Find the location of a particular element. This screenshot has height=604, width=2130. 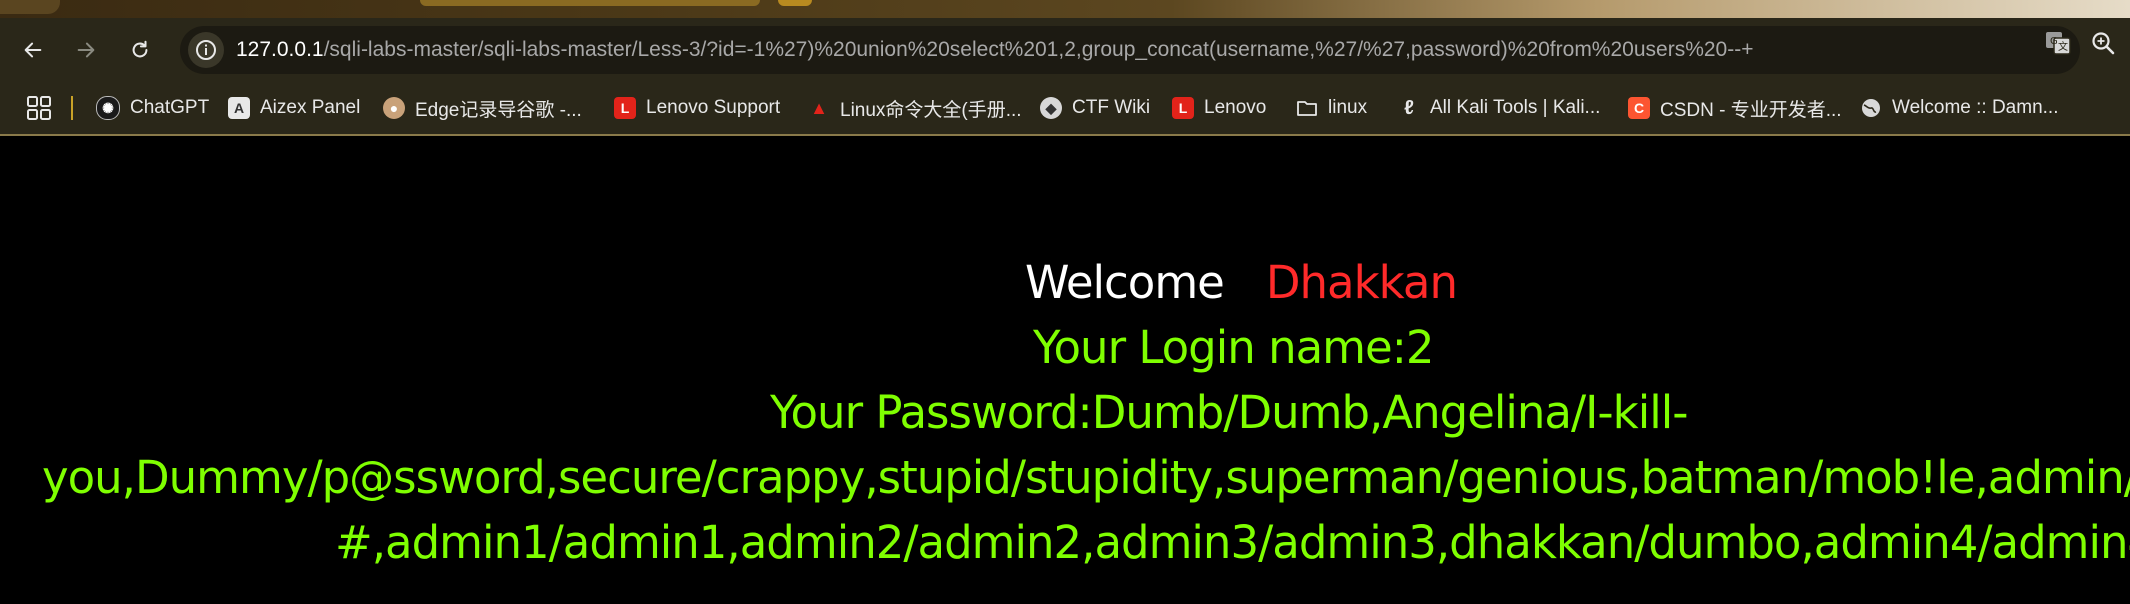

bookmark-folder-linux: linux is located at coordinates (1331, 108).